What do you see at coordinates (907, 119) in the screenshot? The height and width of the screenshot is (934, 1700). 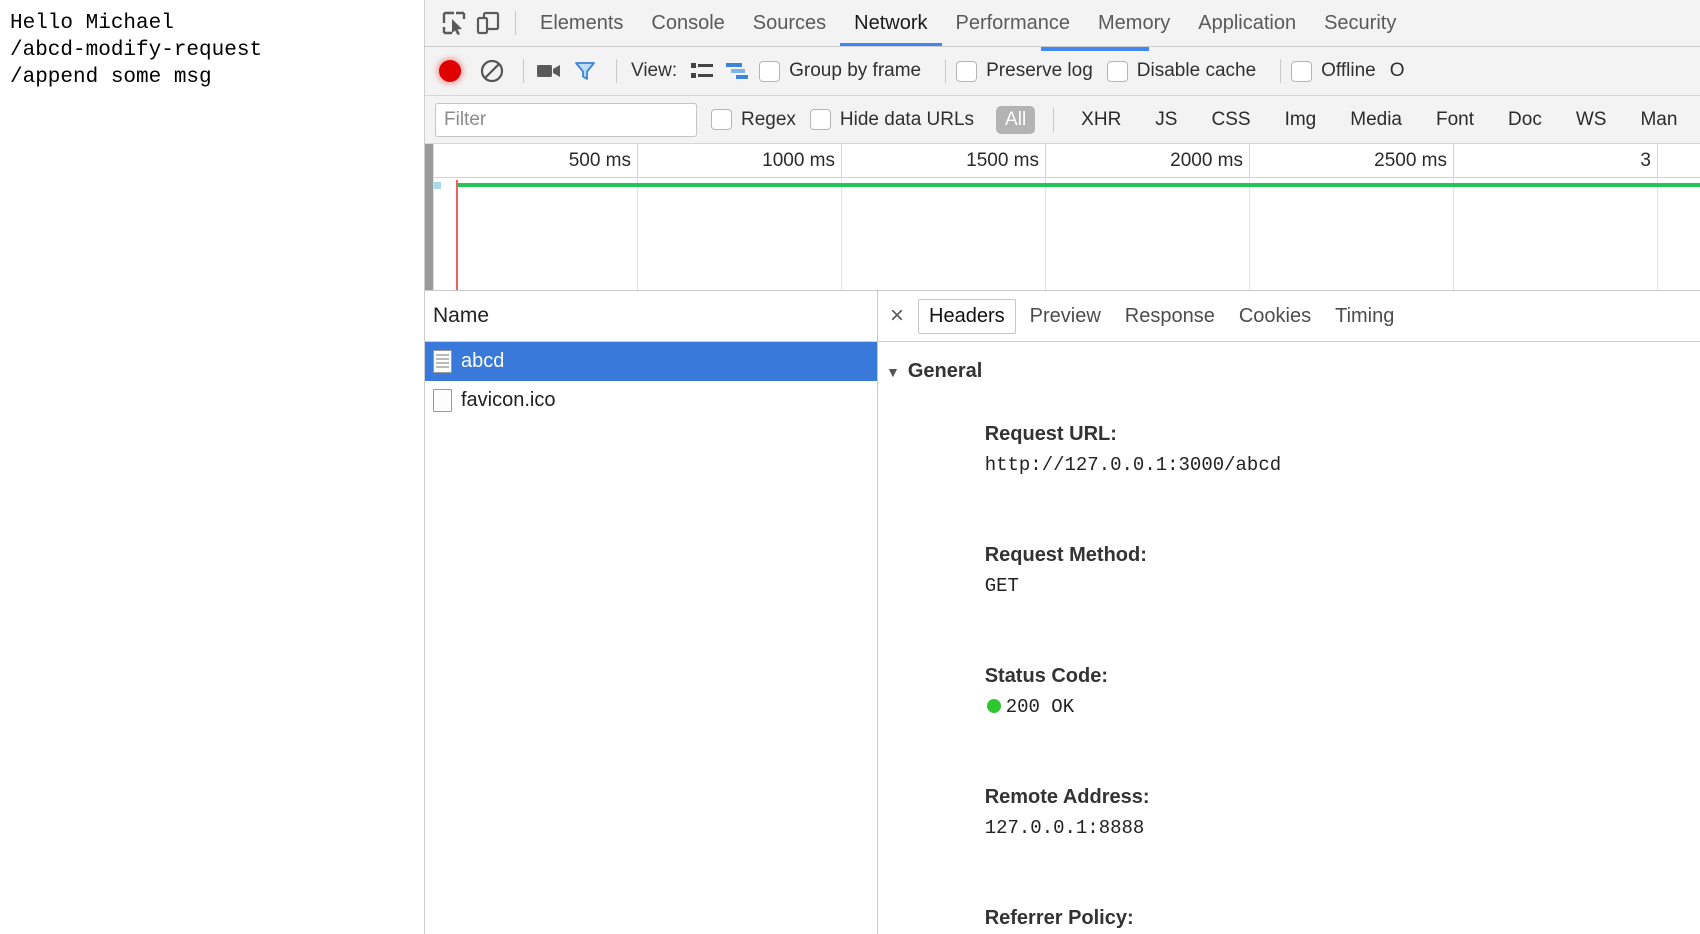 I see `hide-data-urls-label: Hide data URLs` at bounding box center [907, 119].